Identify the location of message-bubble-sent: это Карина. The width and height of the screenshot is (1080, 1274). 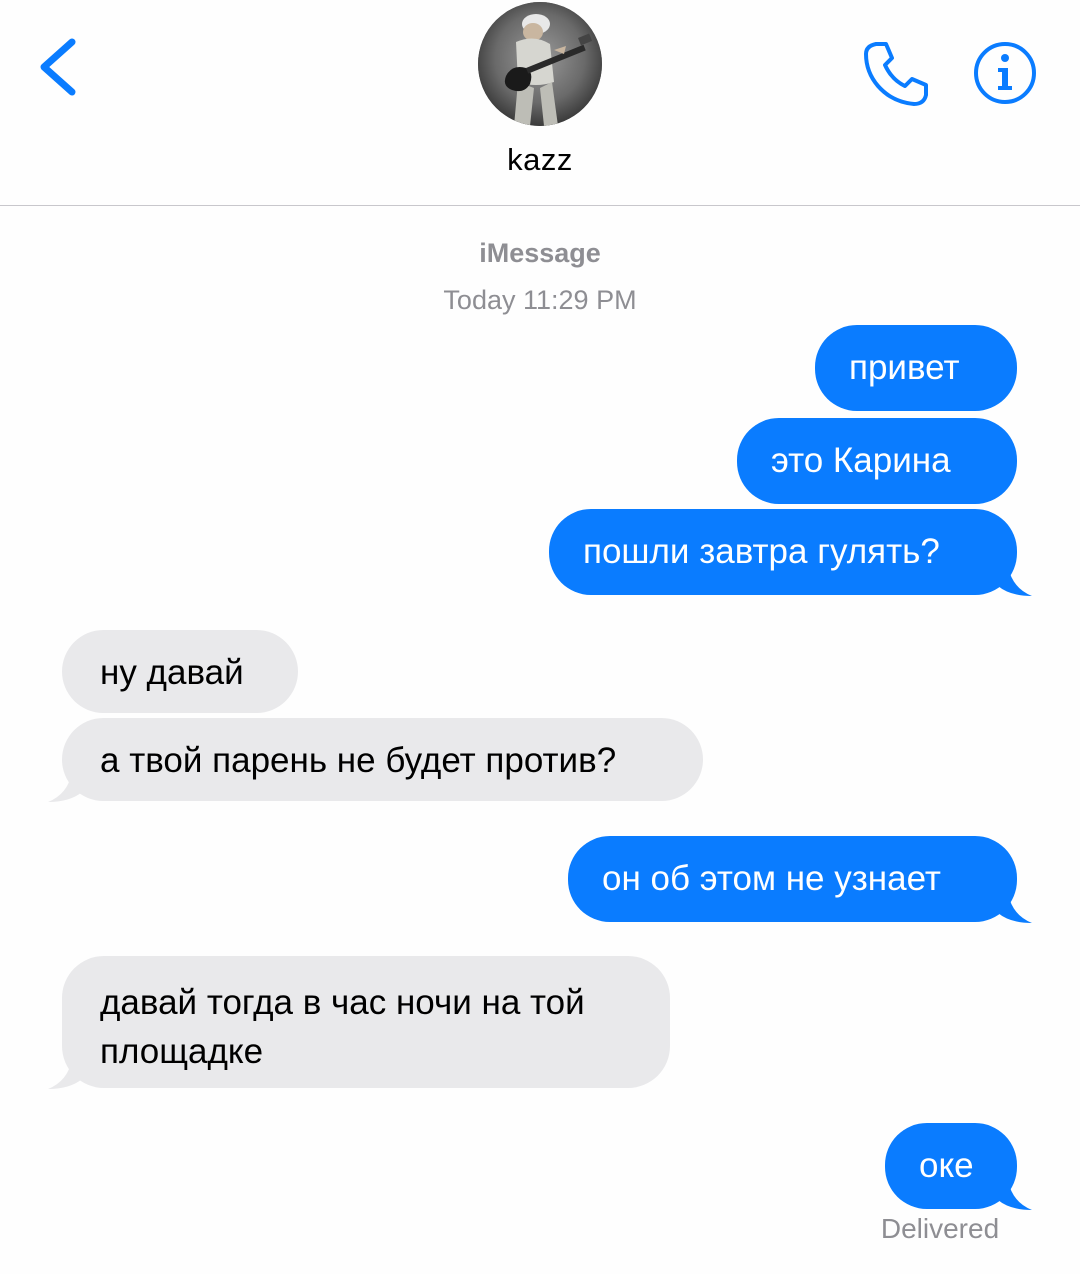
(877, 461).